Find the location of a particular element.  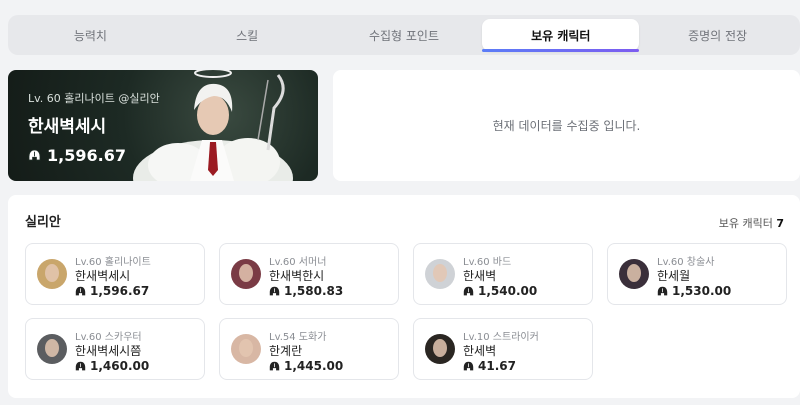

tab-label: 증명의 전장 is located at coordinates (718, 35).